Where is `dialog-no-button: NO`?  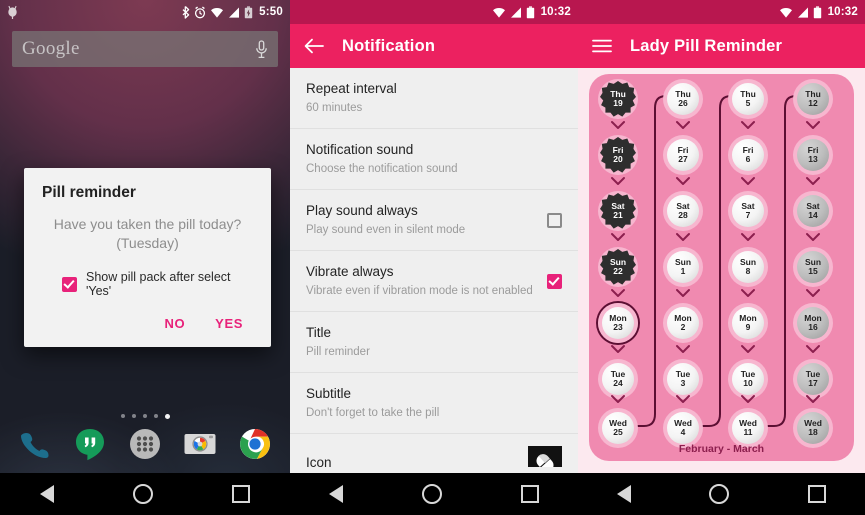 dialog-no-button: NO is located at coordinates (174, 323).